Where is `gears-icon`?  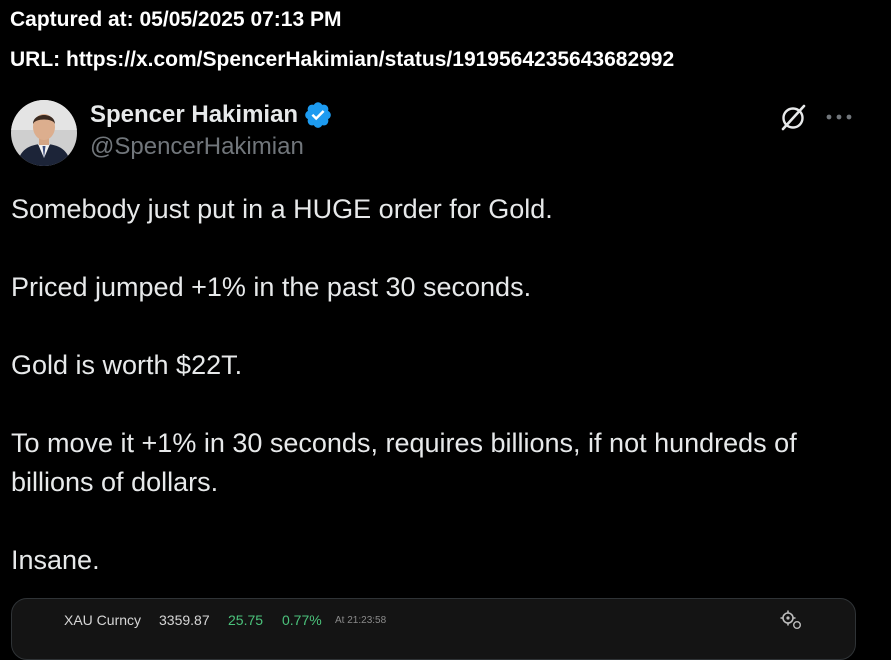
gears-icon is located at coordinates (791, 620).